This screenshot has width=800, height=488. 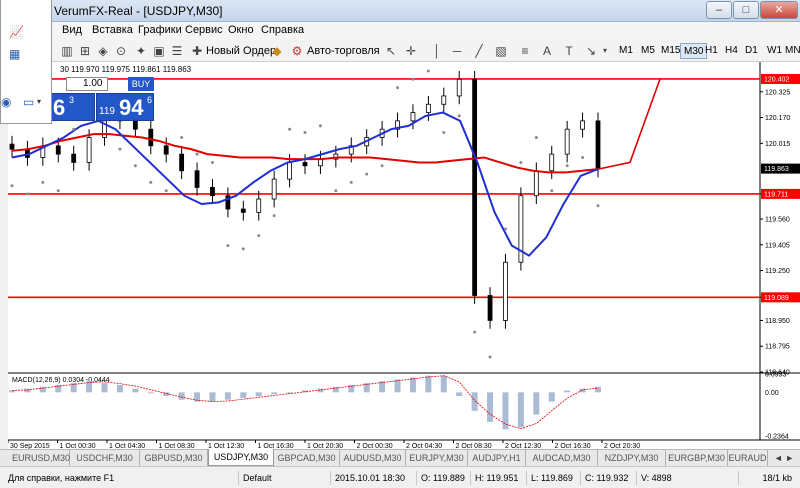 I want to click on lot-size-input: 1.00, so click(x=87, y=84).